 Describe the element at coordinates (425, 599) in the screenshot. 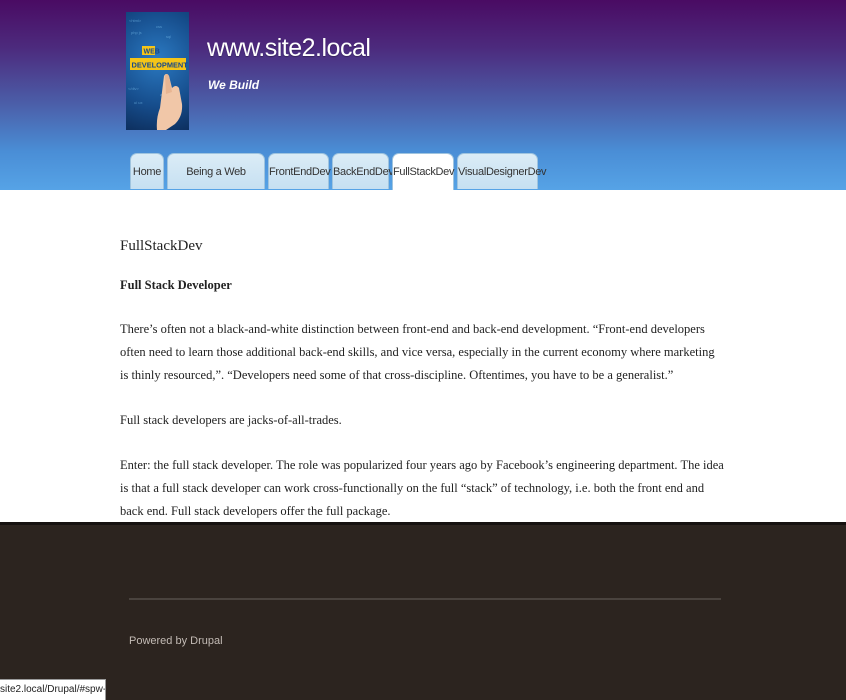

I see `footer-divider` at that location.